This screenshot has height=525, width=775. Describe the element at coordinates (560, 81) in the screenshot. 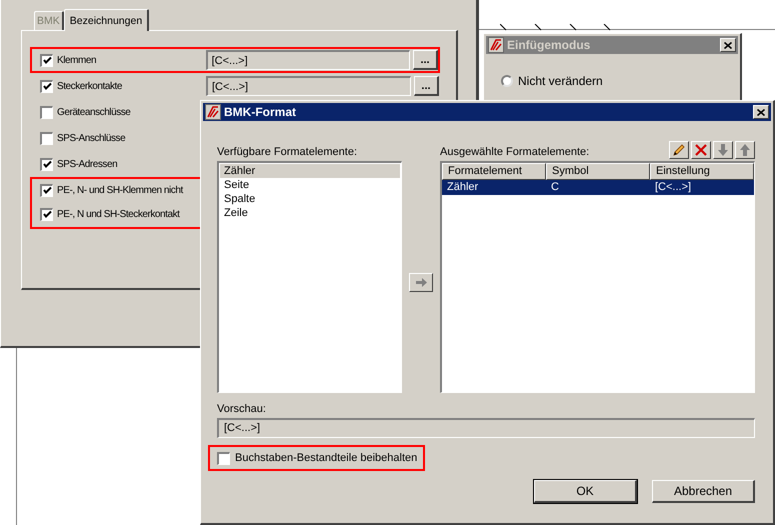

I see `radio-label: Nicht verändern` at that location.